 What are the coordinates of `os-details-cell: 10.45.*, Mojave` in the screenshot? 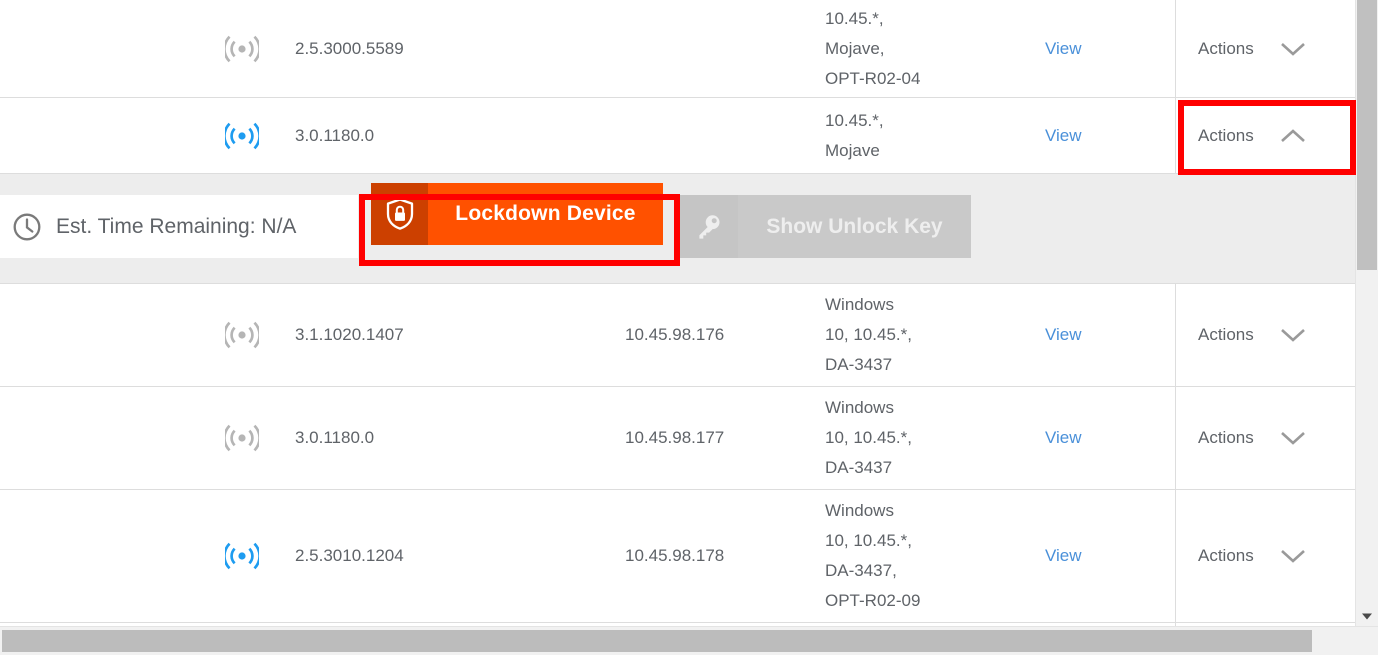 It's located at (854, 135).